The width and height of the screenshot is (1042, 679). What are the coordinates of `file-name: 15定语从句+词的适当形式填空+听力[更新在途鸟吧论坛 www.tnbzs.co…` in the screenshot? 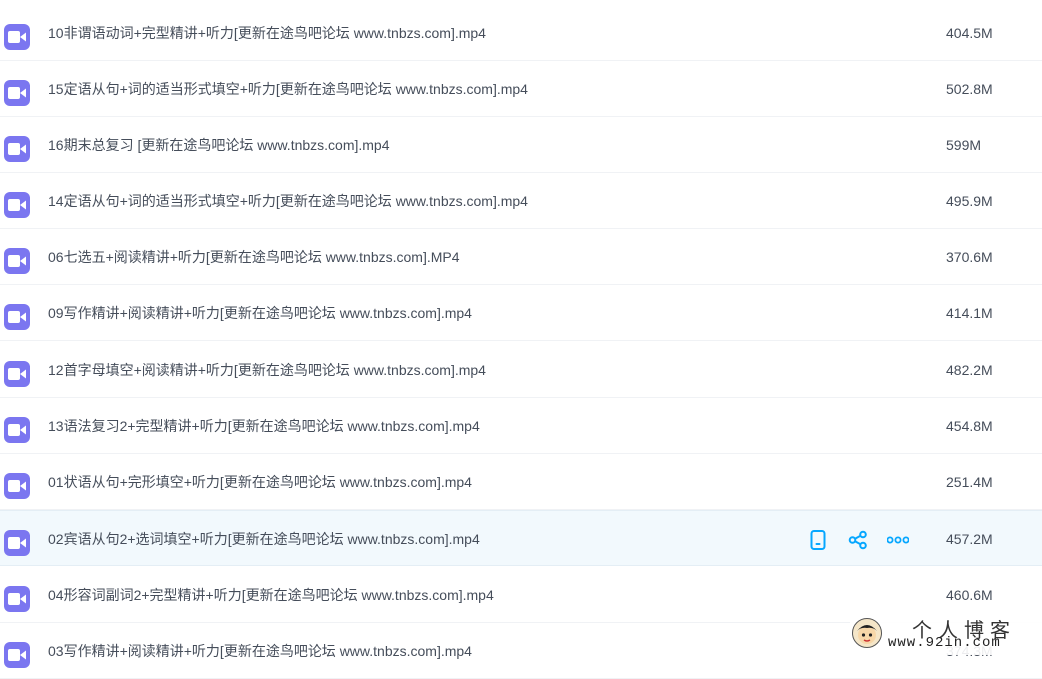 It's located at (288, 89).